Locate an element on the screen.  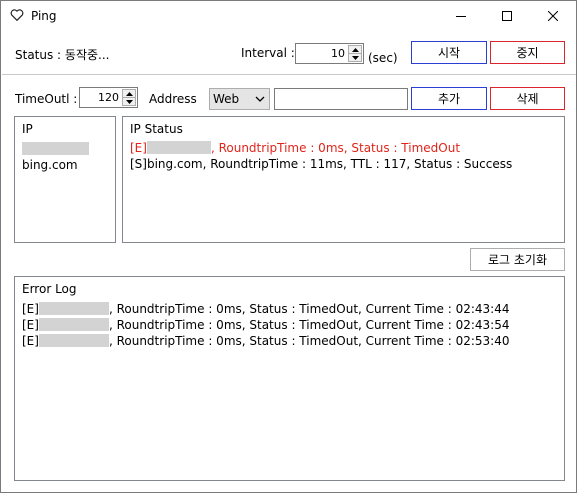
timeout-spin is located at coordinates (129, 97).